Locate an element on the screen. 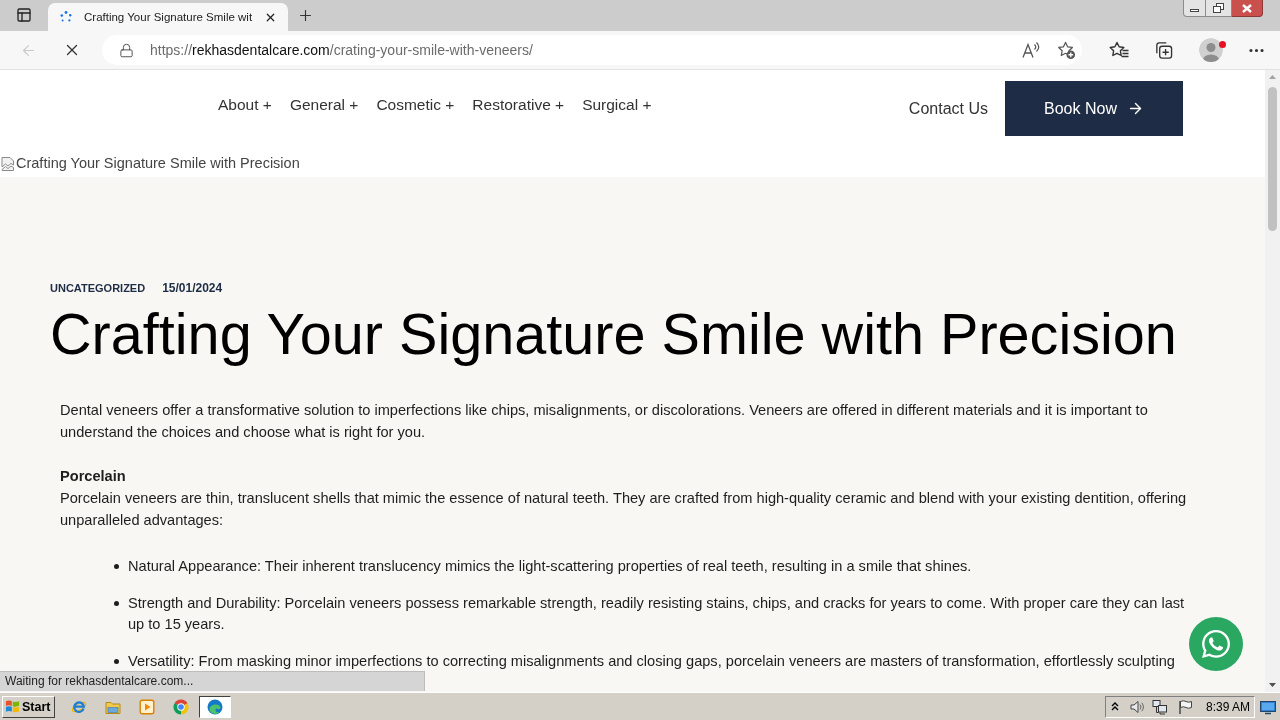  minimize-button is located at coordinates (1194, 8).